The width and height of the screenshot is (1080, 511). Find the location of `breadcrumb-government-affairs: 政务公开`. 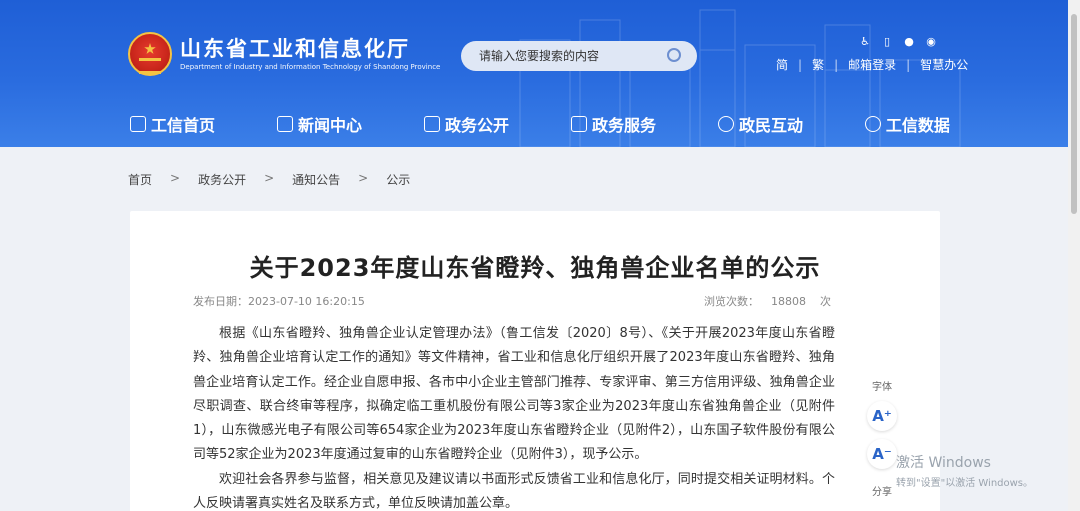

breadcrumb-government-affairs: 政务公开 is located at coordinates (222, 179).